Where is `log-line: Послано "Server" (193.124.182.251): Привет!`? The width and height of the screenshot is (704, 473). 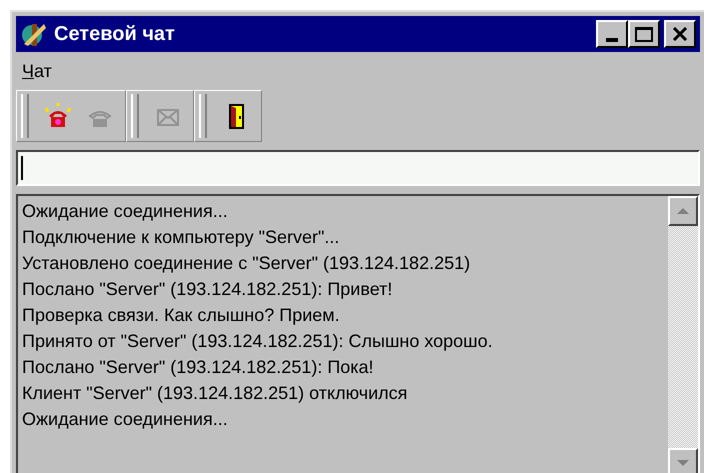 log-line: Послано "Server" (193.124.182.251): Привет! is located at coordinates (207, 289).